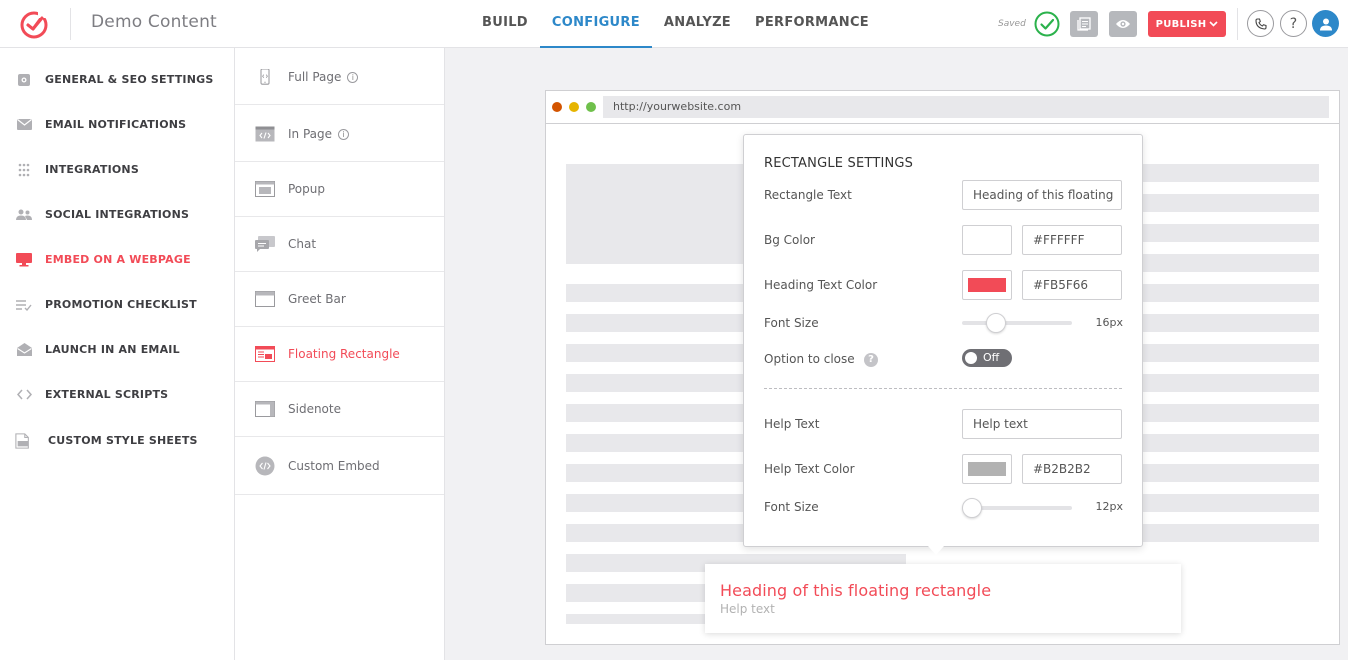 The width and height of the screenshot is (1348, 660). Describe the element at coordinates (339, 244) in the screenshot. I see `embed-type-chat: Chat` at that location.